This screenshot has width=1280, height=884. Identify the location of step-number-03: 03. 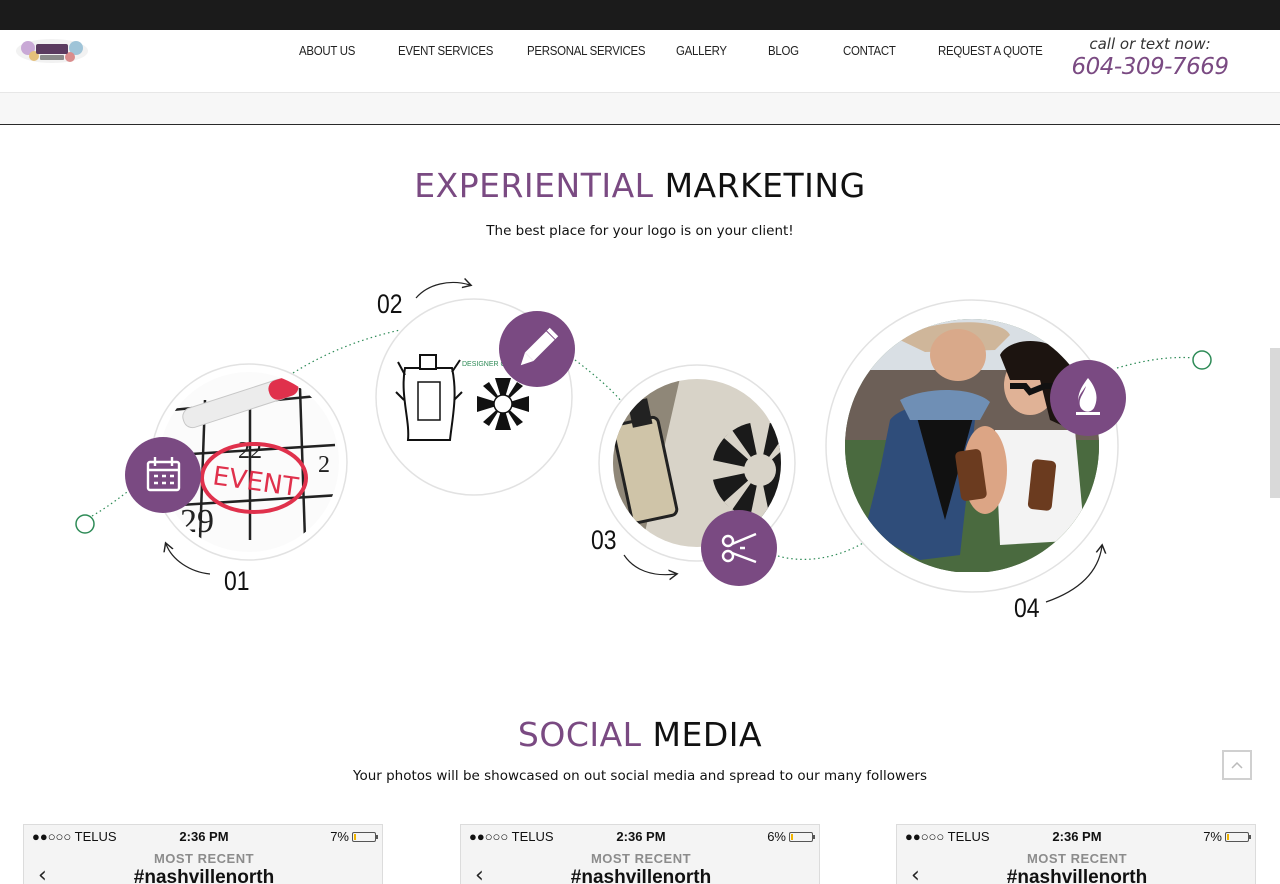
(604, 540).